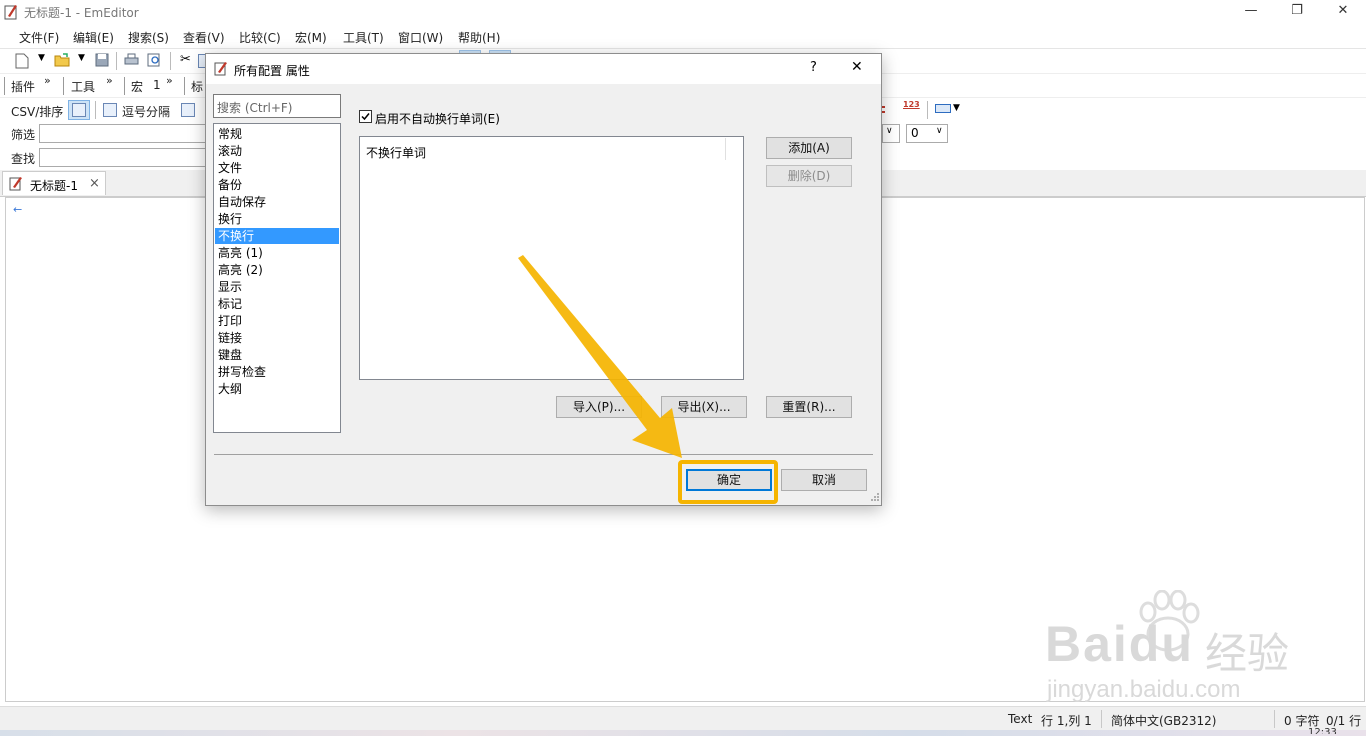 Image resolution: width=1366 pixels, height=736 pixels. What do you see at coordinates (124, 133) in the screenshot?
I see `filter-input` at bounding box center [124, 133].